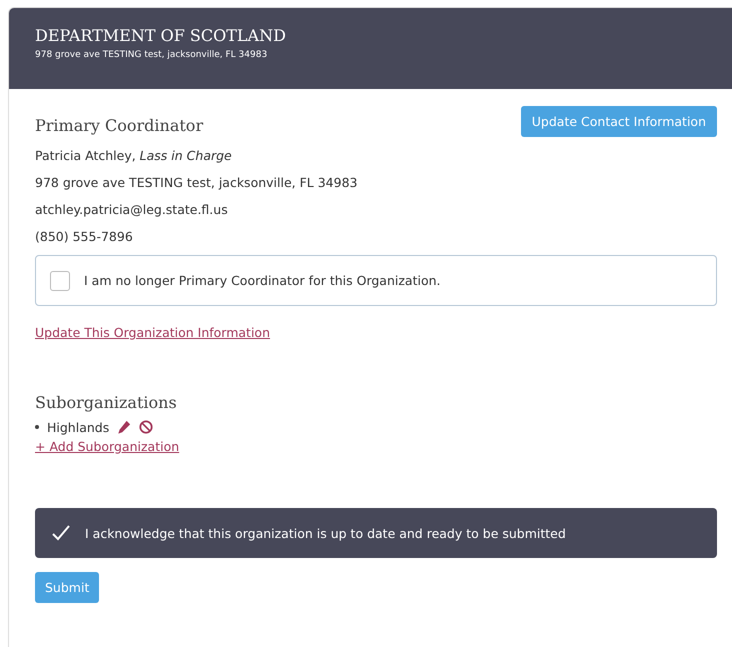 This screenshot has width=732, height=647. Describe the element at coordinates (196, 183) in the screenshot. I see `coordinator-address: 978 grove ave TESTING test, jacksonville, FL 34983` at that location.